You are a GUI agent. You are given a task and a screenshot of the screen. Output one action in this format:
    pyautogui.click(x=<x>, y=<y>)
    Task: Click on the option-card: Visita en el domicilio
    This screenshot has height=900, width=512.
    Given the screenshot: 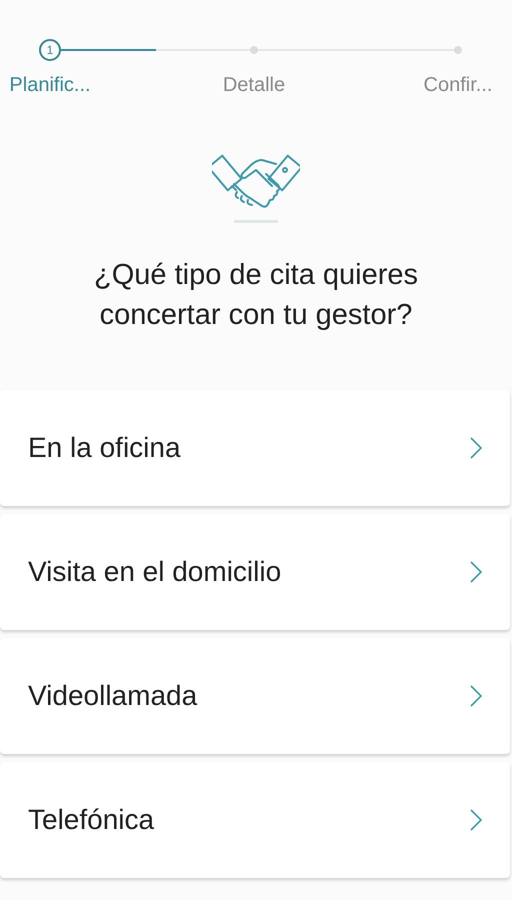 What is the action you would take?
    pyautogui.click(x=255, y=572)
    